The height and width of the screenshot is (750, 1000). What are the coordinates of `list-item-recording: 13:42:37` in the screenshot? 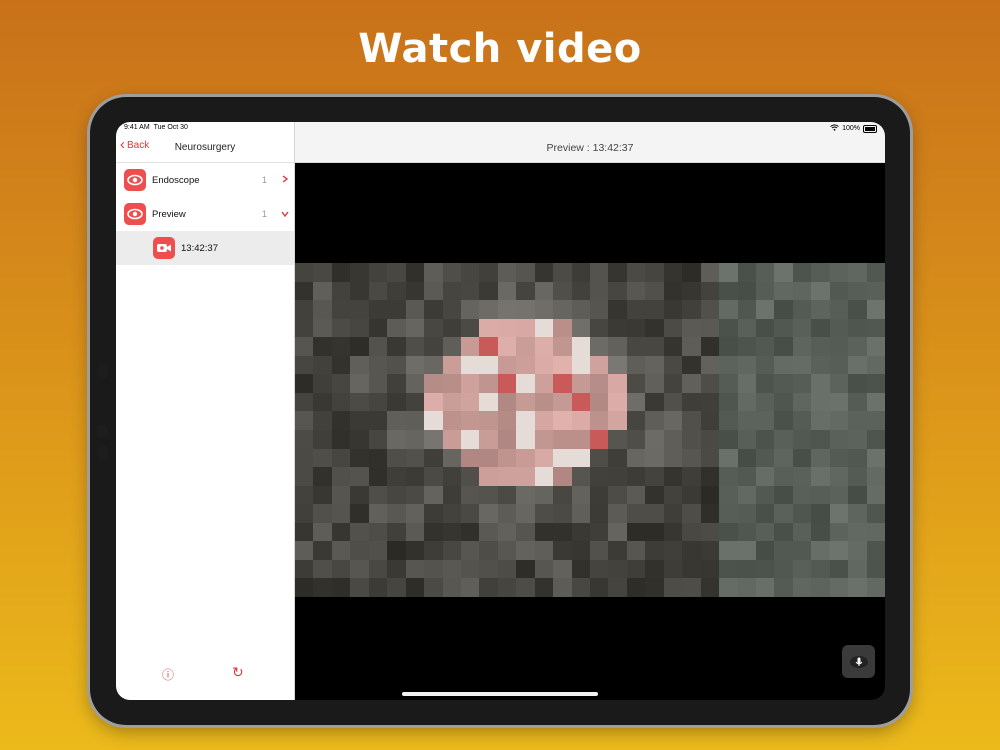 It's located at (205, 248).